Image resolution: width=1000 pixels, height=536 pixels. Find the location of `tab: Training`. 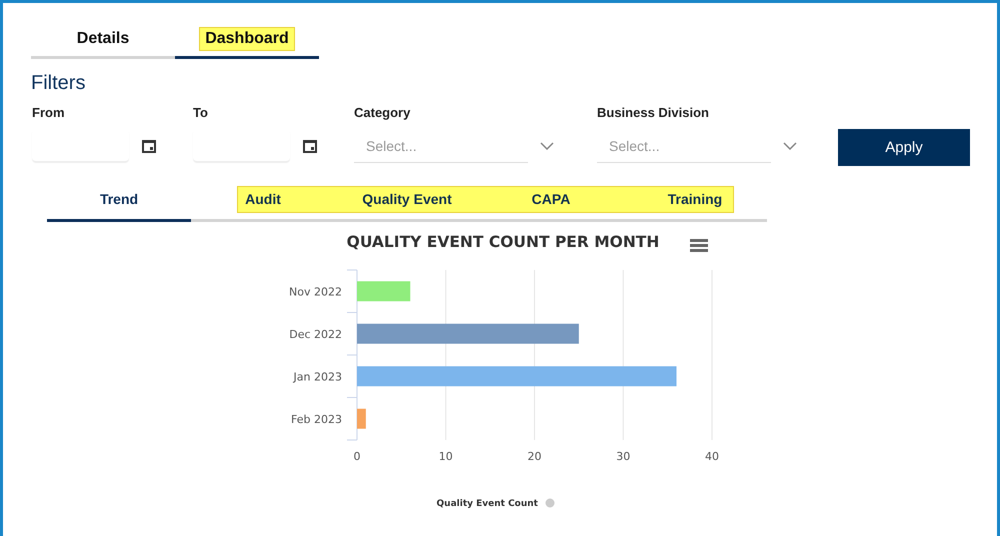

tab: Training is located at coordinates (695, 204).